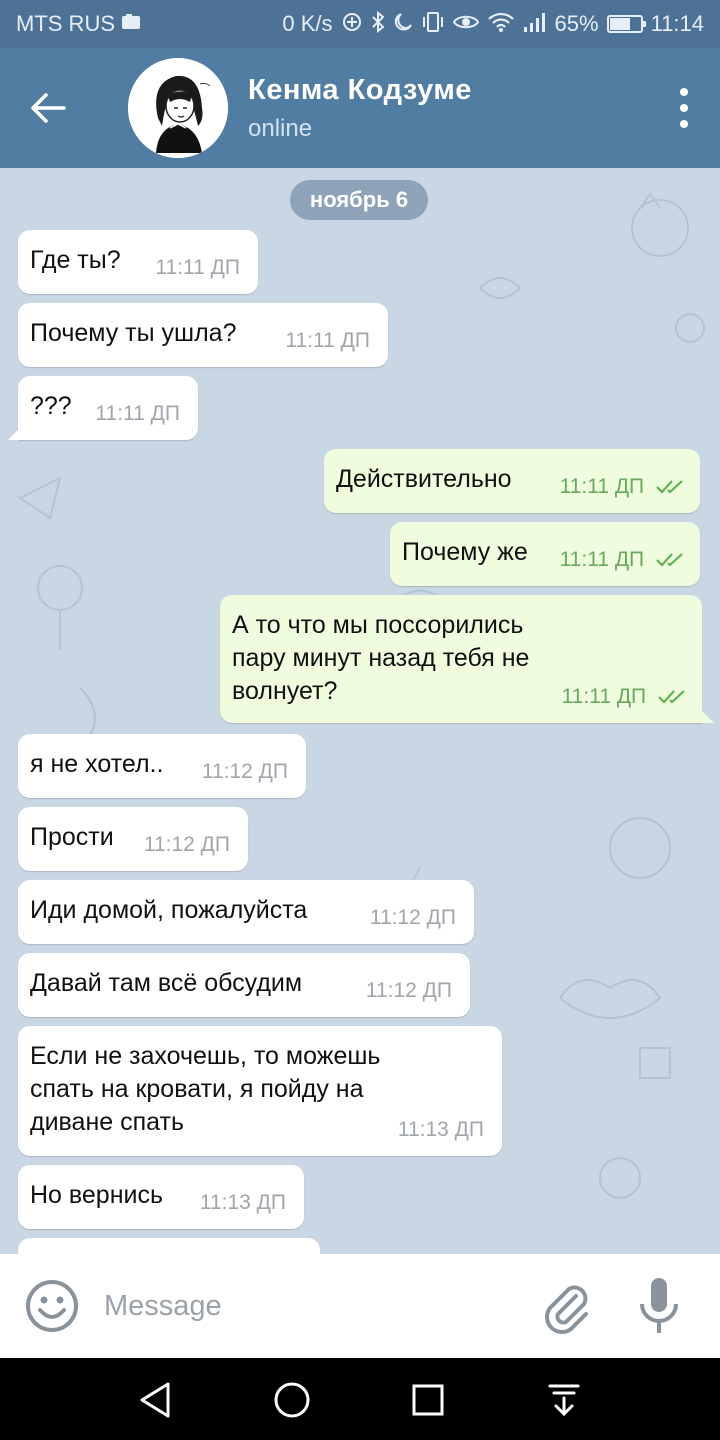 The height and width of the screenshot is (1440, 720). What do you see at coordinates (535, 24) in the screenshot?
I see `signal-icon` at bounding box center [535, 24].